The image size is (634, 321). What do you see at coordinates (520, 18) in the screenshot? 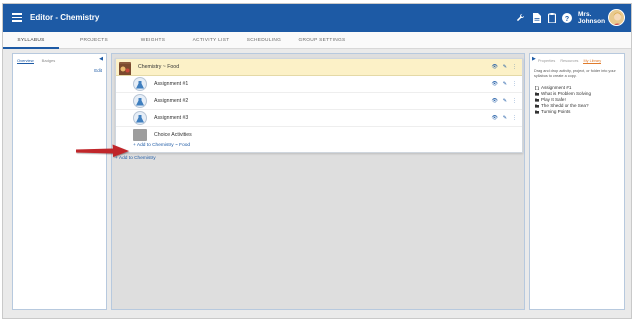
I see `wrench-icon` at bounding box center [520, 18].